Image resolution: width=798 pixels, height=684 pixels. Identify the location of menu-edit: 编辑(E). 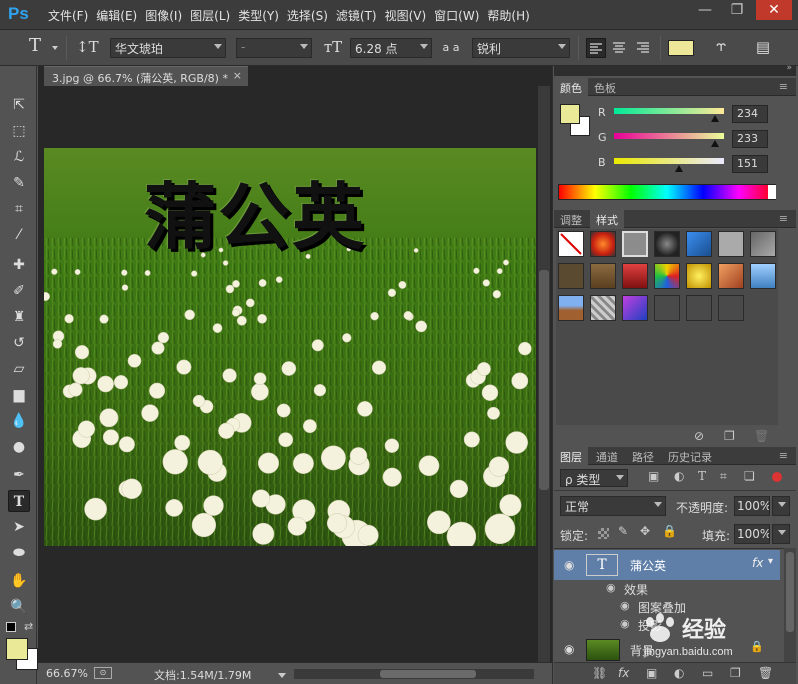
(120, 15).